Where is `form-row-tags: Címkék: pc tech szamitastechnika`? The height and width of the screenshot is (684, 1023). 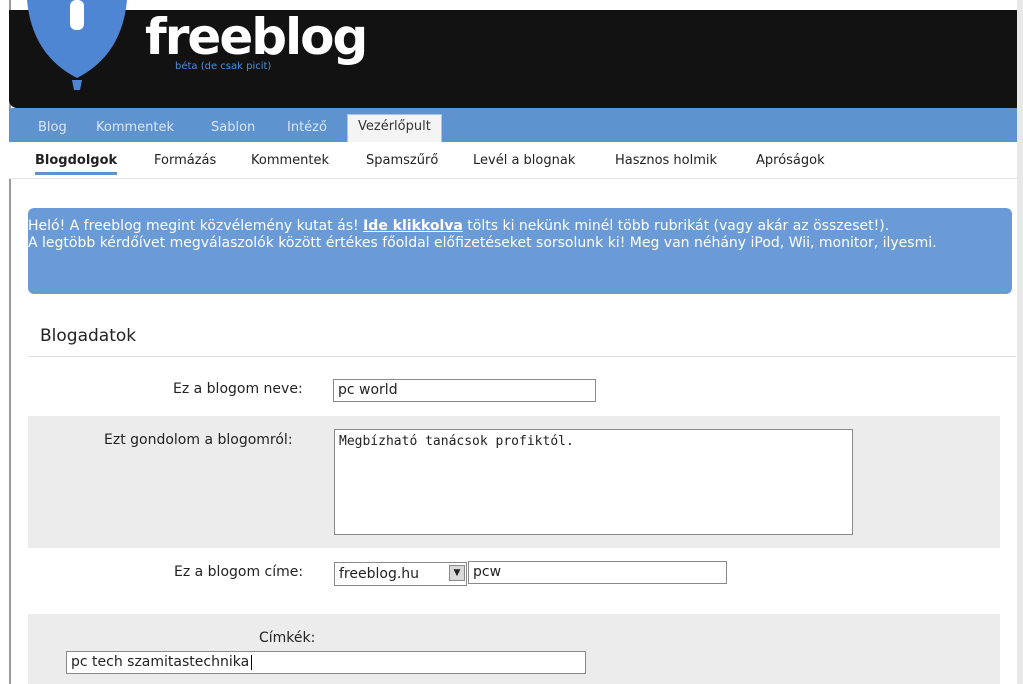 form-row-tags: Címkék: pc tech szamitastechnika is located at coordinates (514, 649).